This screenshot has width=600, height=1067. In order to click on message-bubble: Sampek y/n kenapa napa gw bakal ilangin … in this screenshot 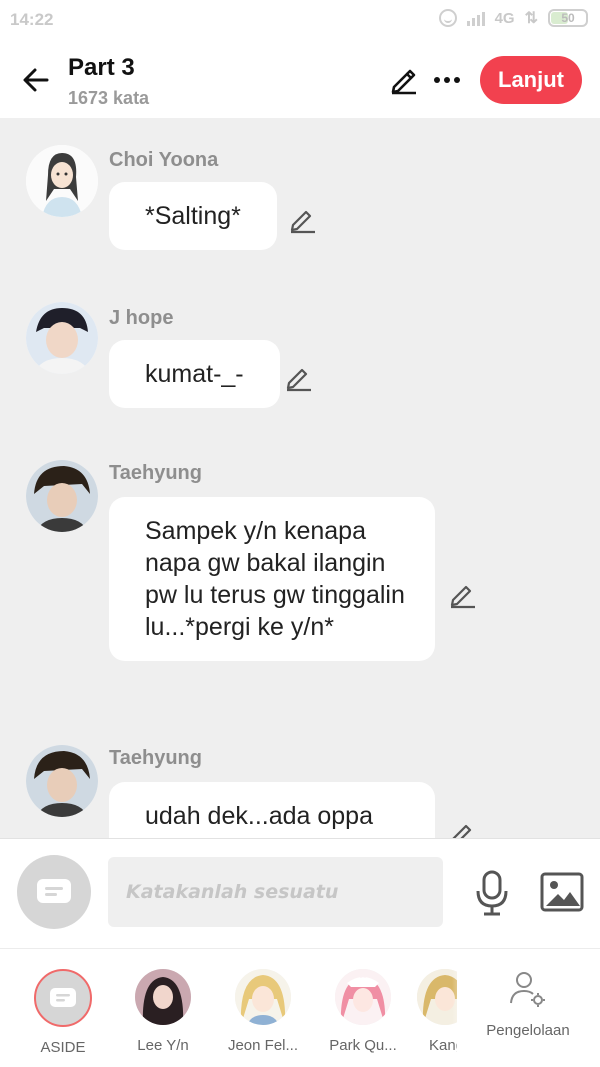, I will do `click(272, 579)`.